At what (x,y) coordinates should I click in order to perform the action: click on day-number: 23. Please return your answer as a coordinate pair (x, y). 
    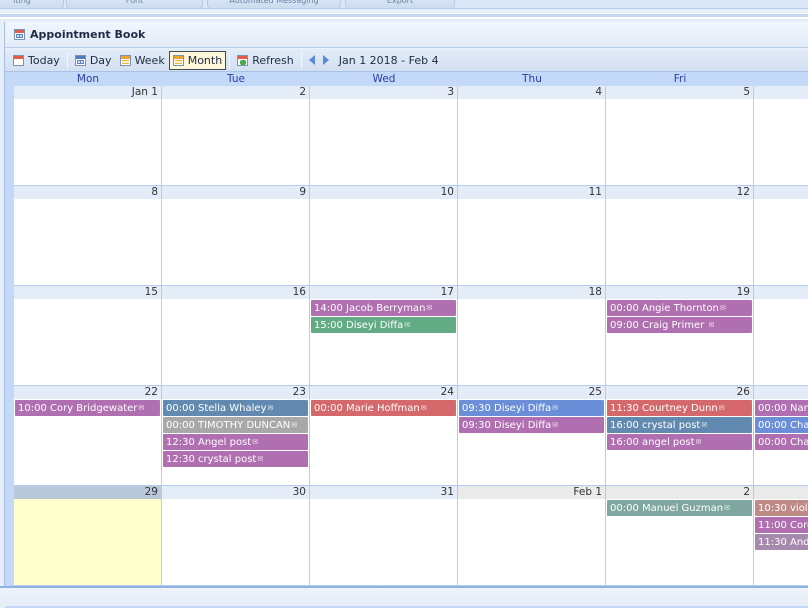
    Looking at the image, I should click on (235, 392).